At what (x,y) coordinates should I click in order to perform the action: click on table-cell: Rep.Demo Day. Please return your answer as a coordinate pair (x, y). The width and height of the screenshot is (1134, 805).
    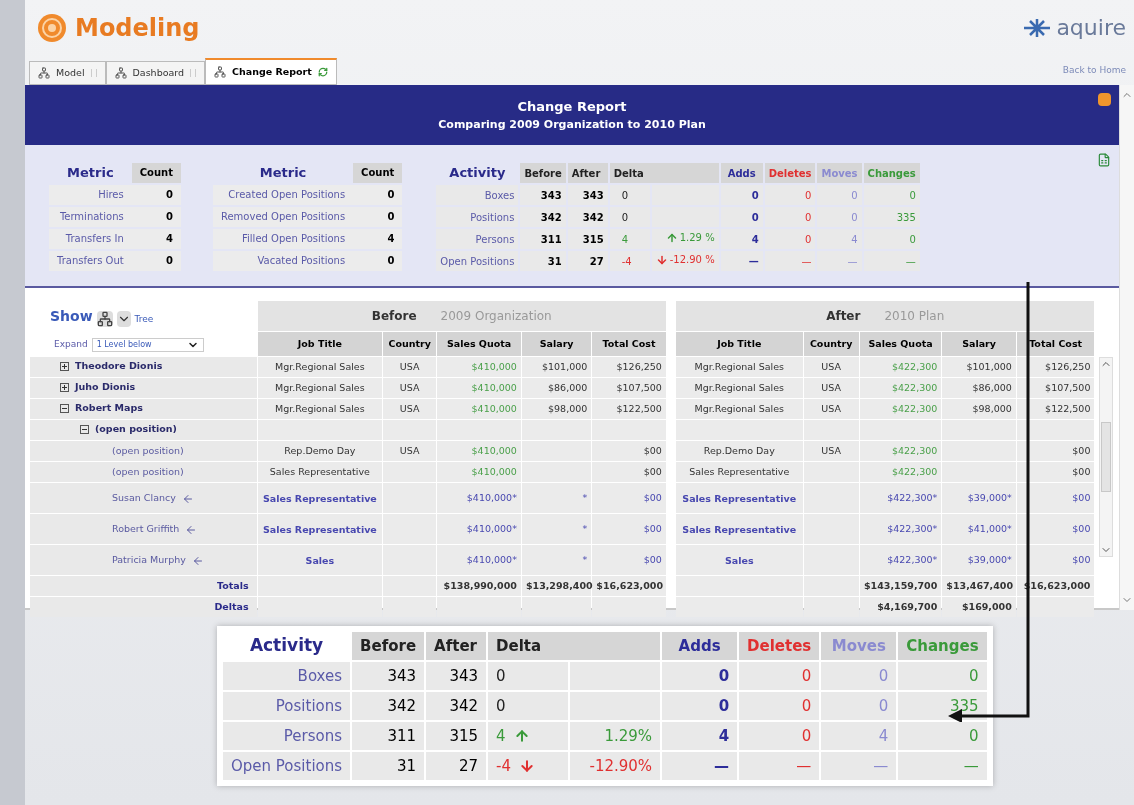
    Looking at the image, I should click on (739, 451).